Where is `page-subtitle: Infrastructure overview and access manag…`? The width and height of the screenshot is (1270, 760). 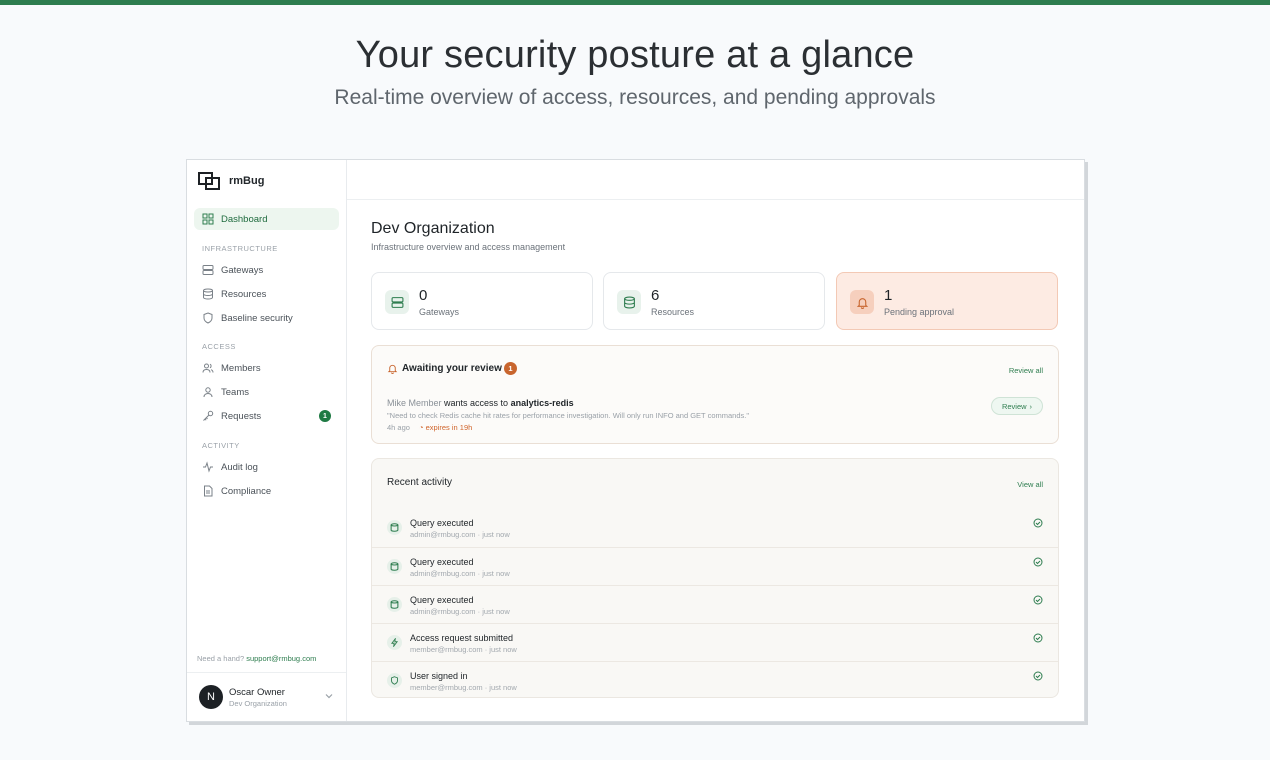
page-subtitle: Infrastructure overview and access manag… is located at coordinates (468, 247).